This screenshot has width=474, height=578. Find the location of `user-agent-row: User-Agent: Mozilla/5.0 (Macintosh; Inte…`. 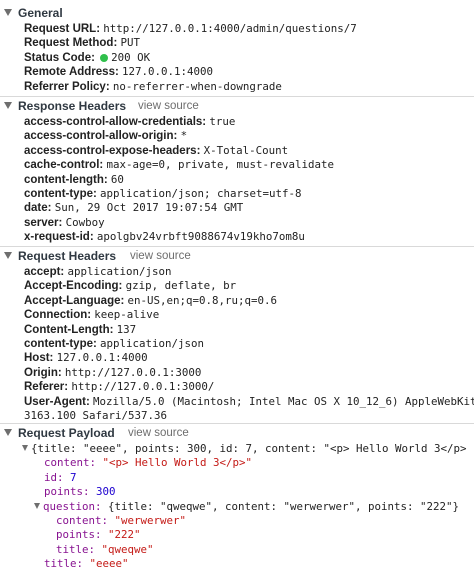

user-agent-row: User-Agent: Mozilla/5.0 (Macintosh; Inte… is located at coordinates (249, 401).